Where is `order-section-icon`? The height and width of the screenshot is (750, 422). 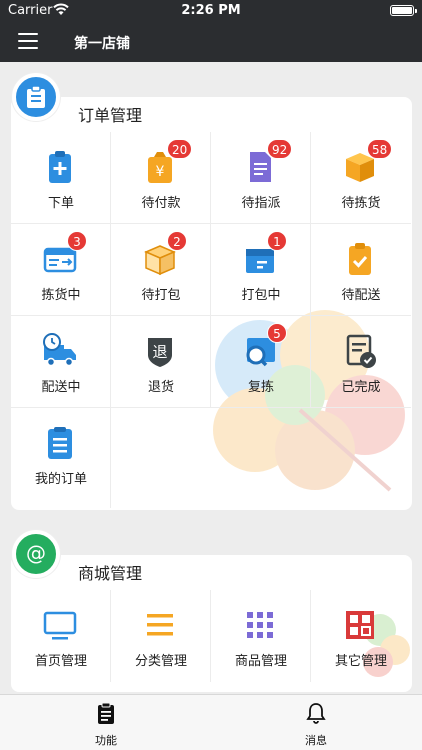 order-section-icon is located at coordinates (36, 97).